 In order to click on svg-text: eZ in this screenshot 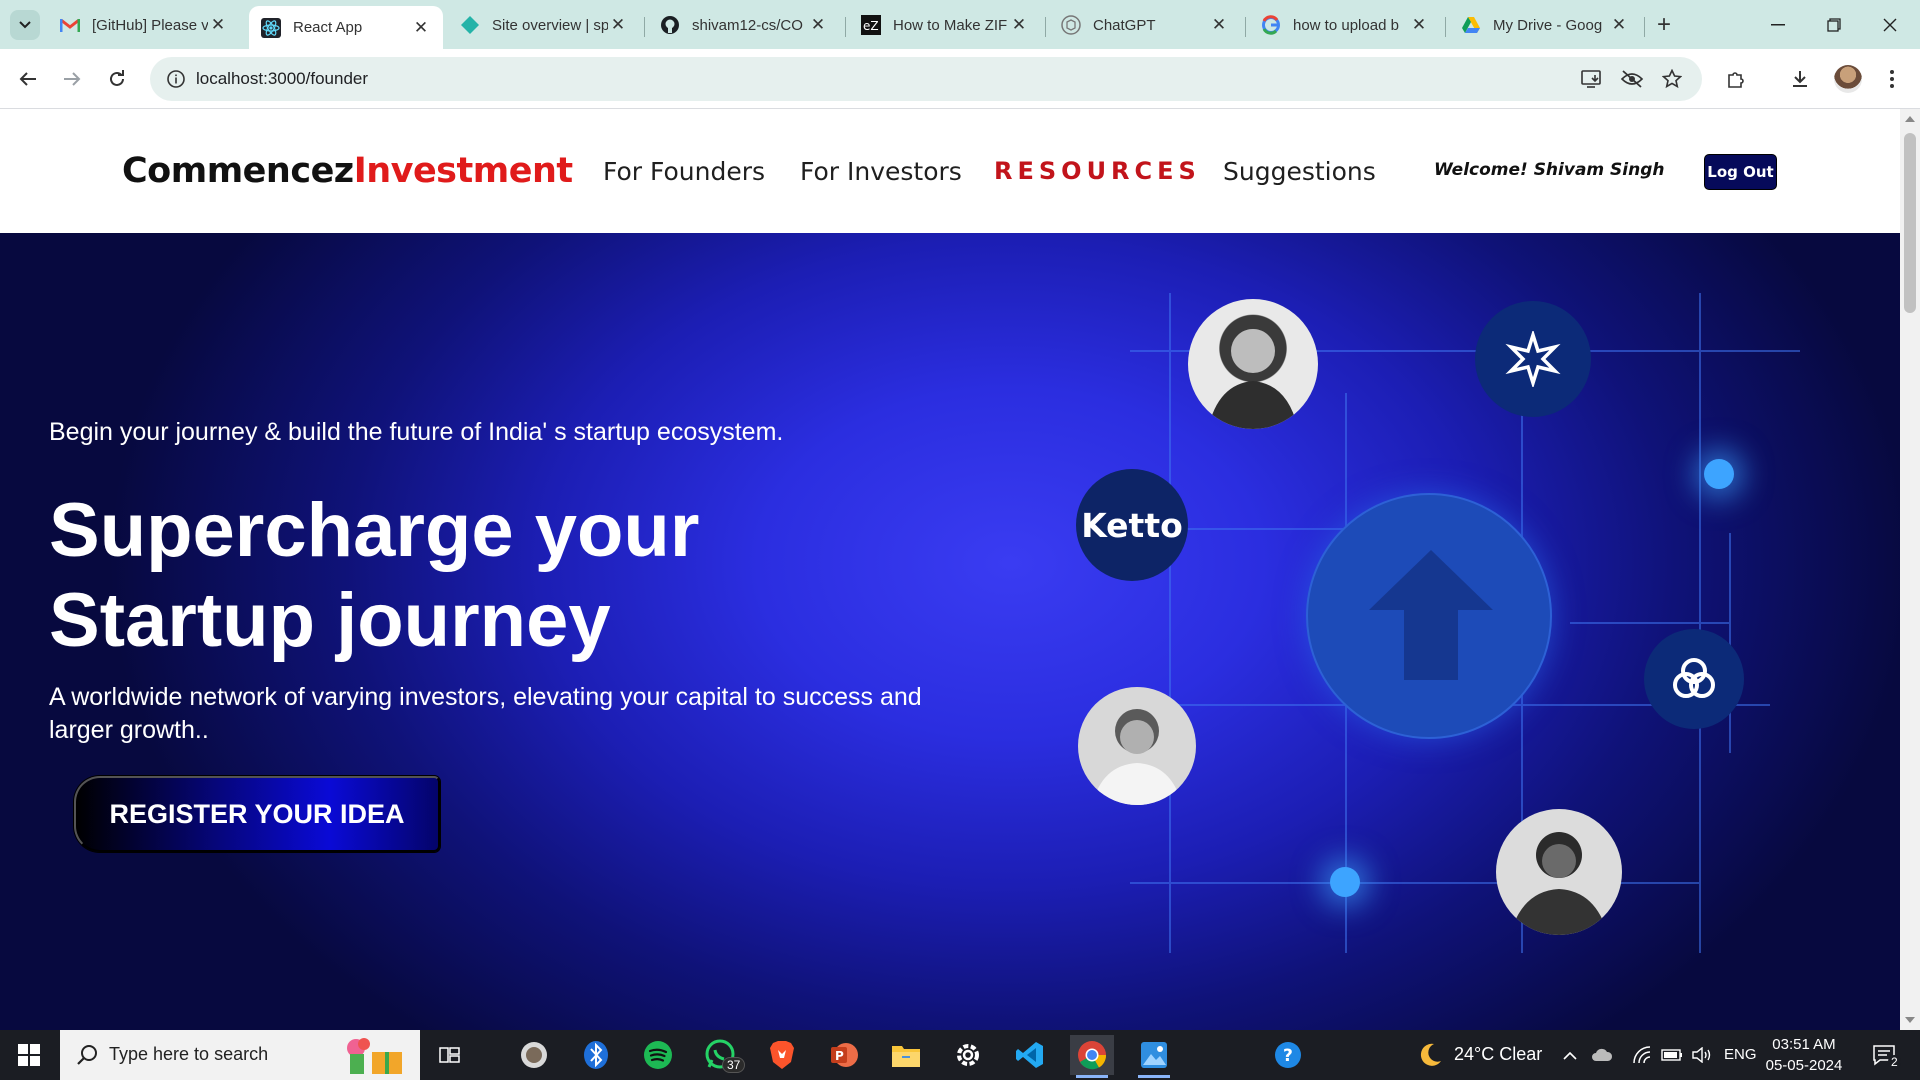, I will do `click(871, 26)`.